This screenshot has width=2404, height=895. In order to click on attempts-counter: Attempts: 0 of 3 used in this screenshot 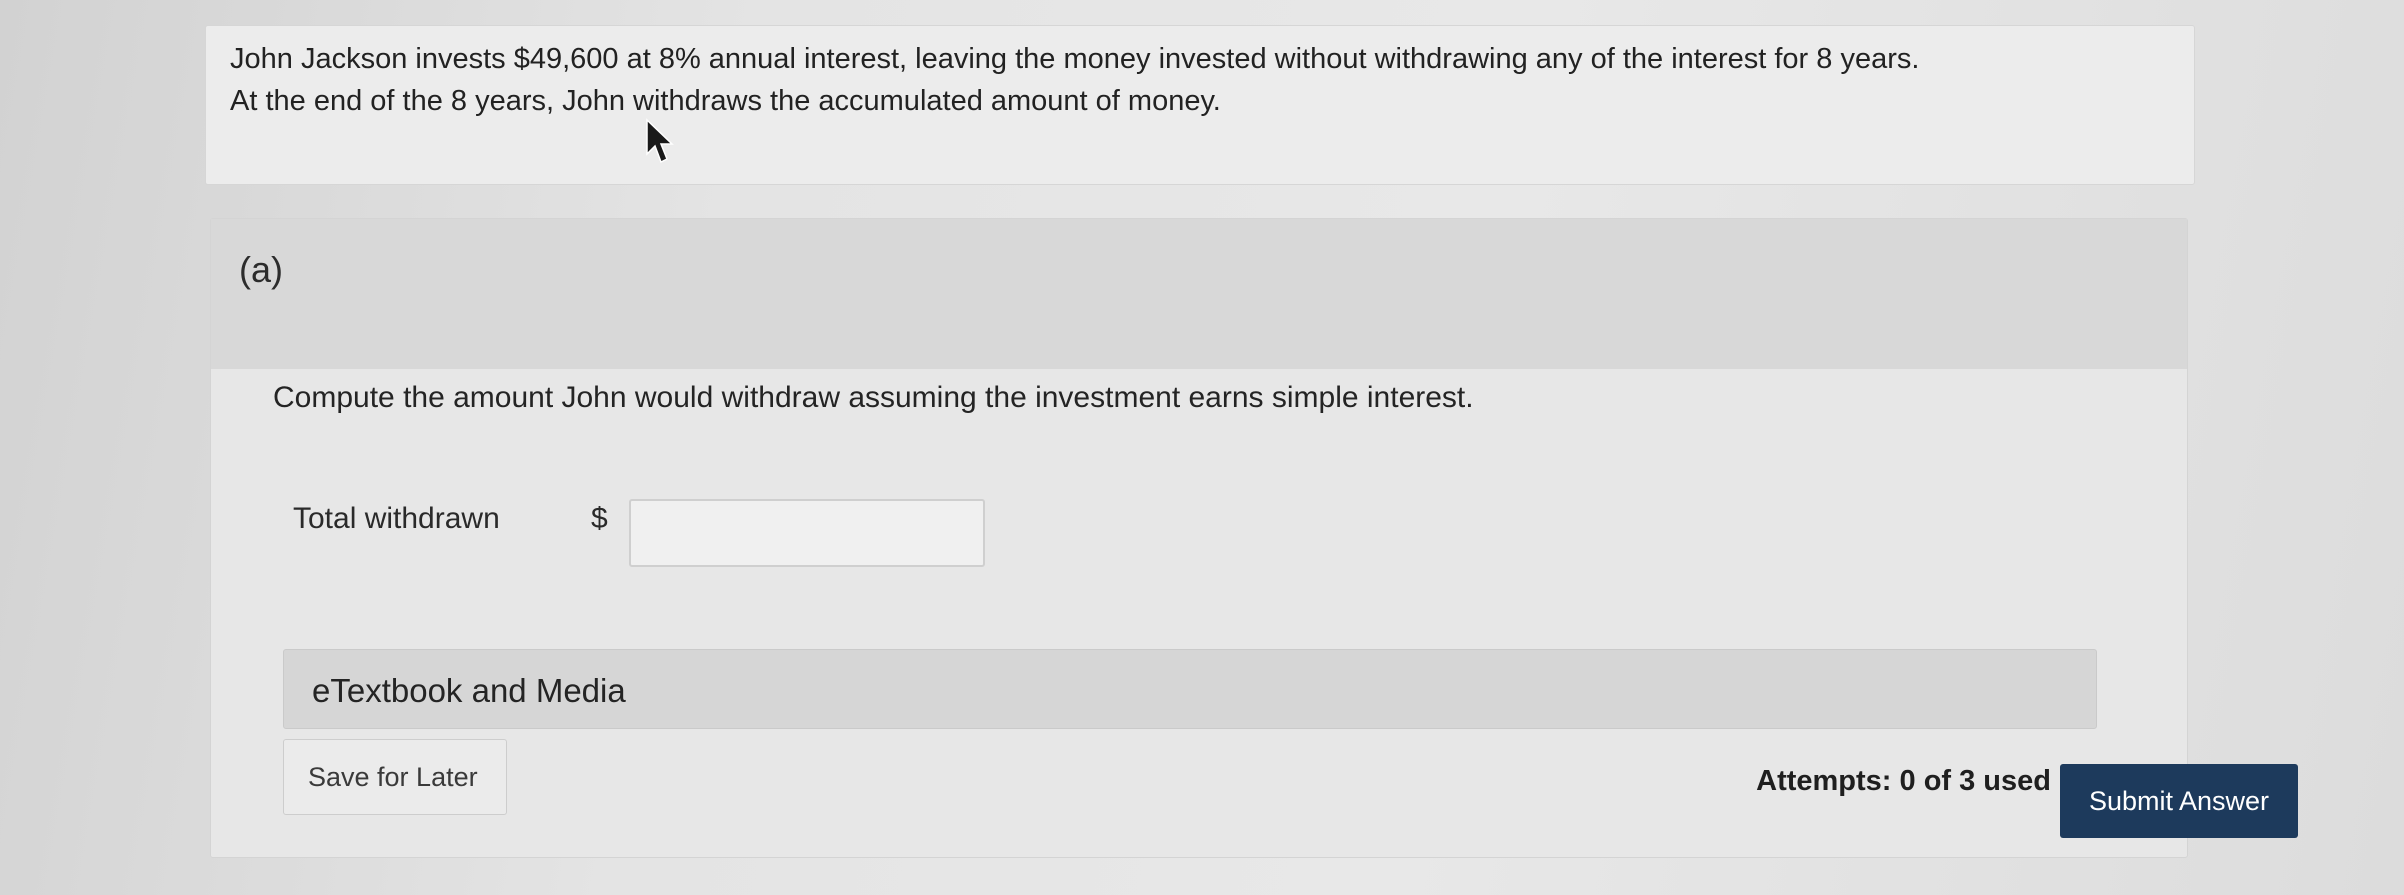, I will do `click(1903, 781)`.